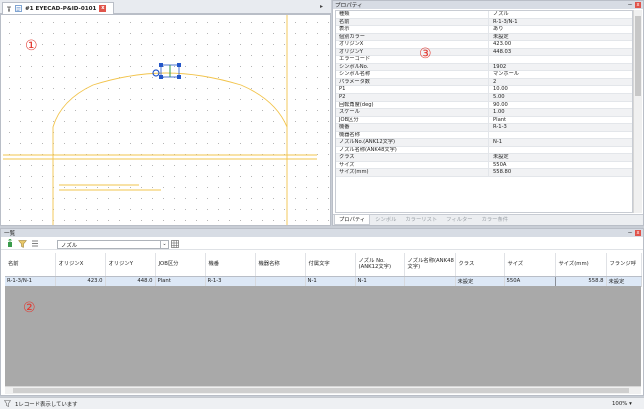 This screenshot has width=644, height=409. What do you see at coordinates (560, 97) in the screenshot?
I see `property-value: 5.00` at bounding box center [560, 97].